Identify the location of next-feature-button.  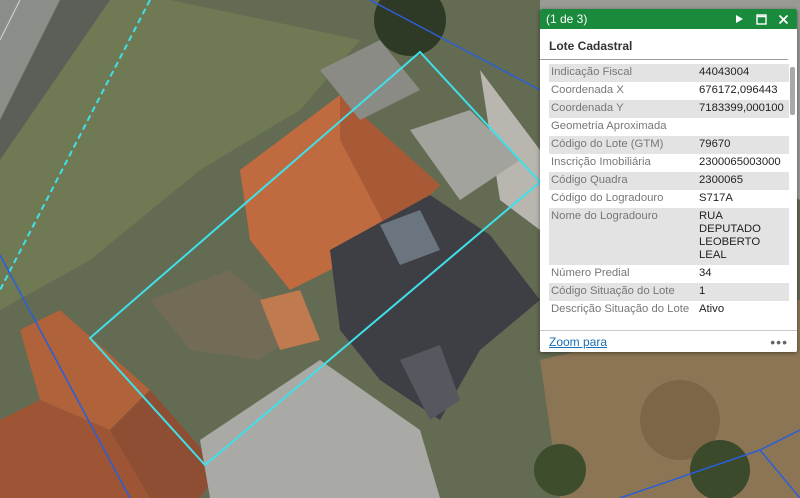
(739, 19).